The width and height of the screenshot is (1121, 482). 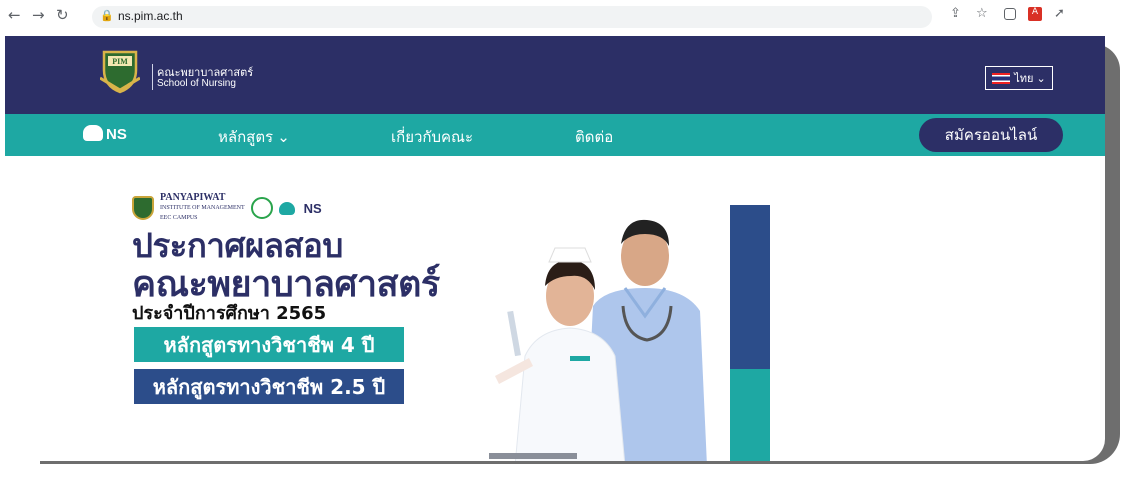 I want to click on reload-icon: ↻, so click(x=62, y=15).